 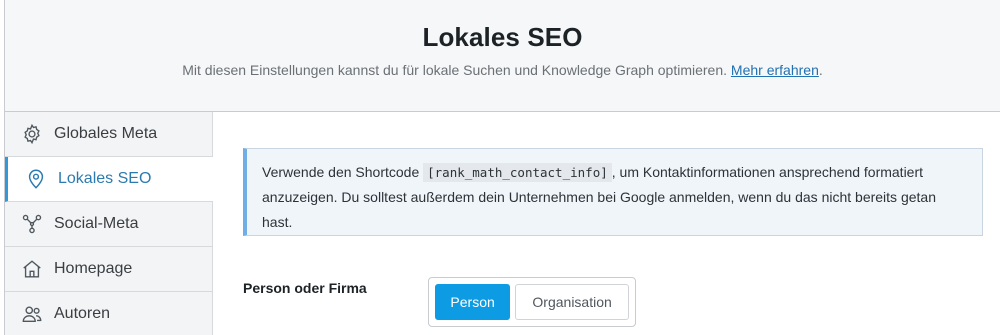 What do you see at coordinates (96, 223) in the screenshot?
I see `sidebar-item-label: Social-Meta` at bounding box center [96, 223].